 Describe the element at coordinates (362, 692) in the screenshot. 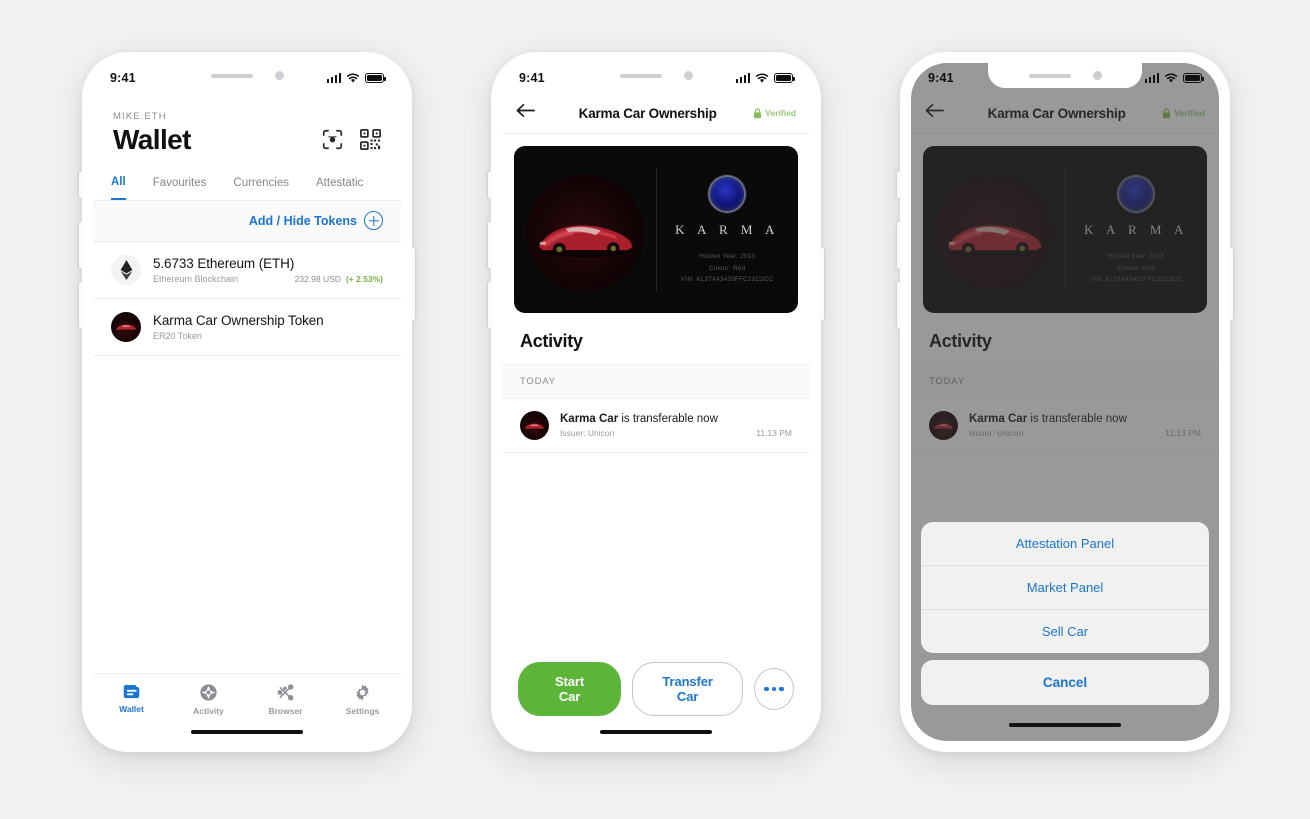

I see `gear-icon` at that location.